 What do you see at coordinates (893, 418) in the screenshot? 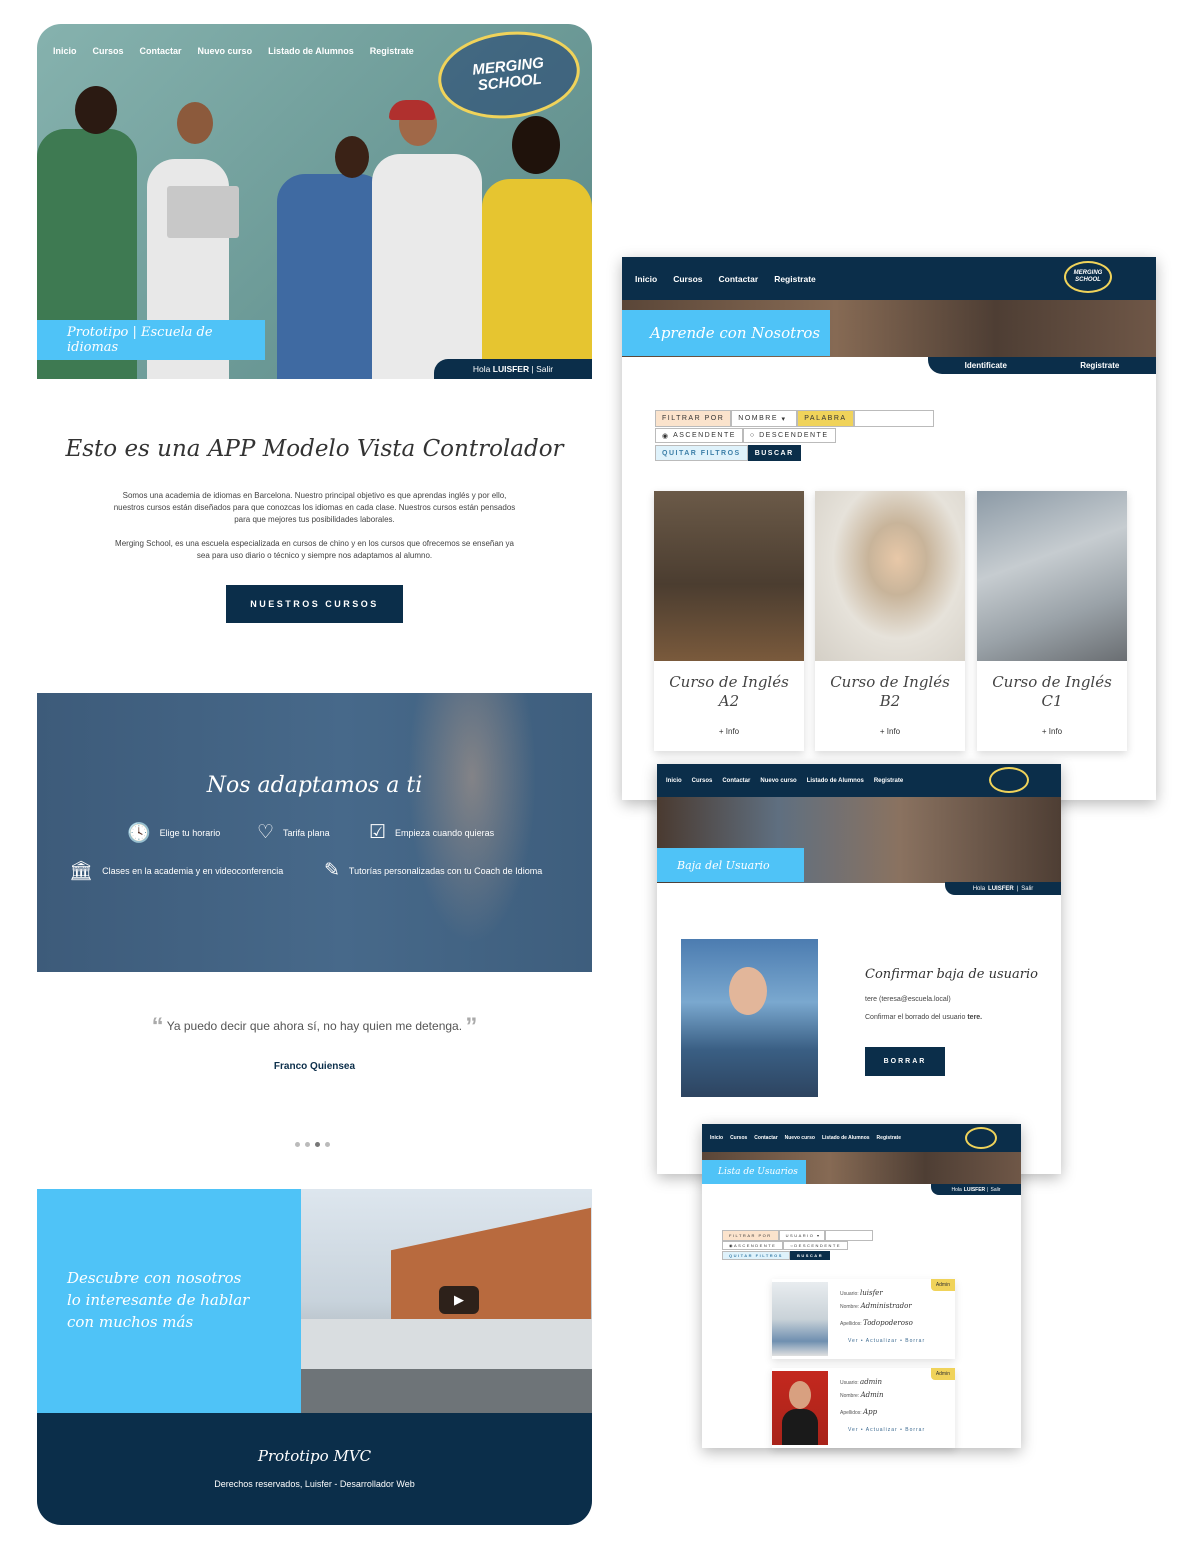
I see `palabra-input` at bounding box center [893, 418].